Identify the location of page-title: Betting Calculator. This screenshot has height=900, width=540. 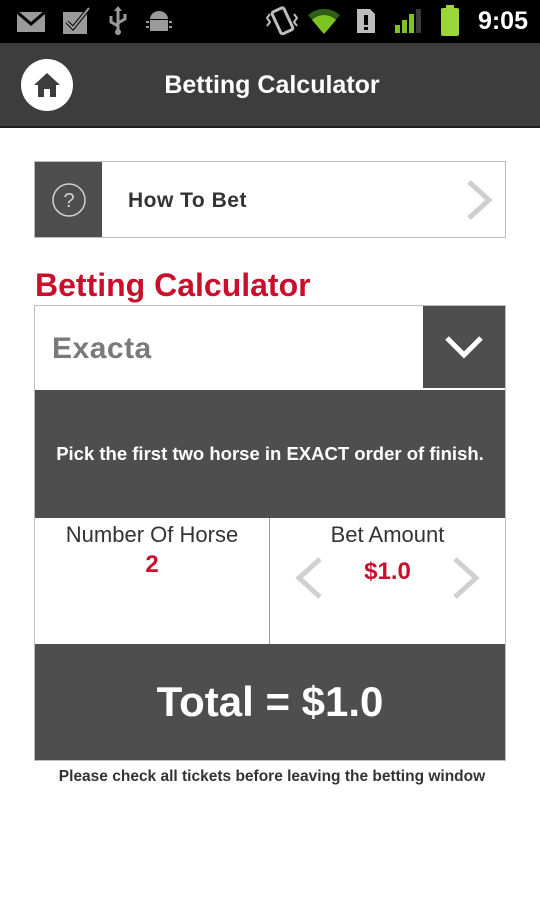
(272, 85).